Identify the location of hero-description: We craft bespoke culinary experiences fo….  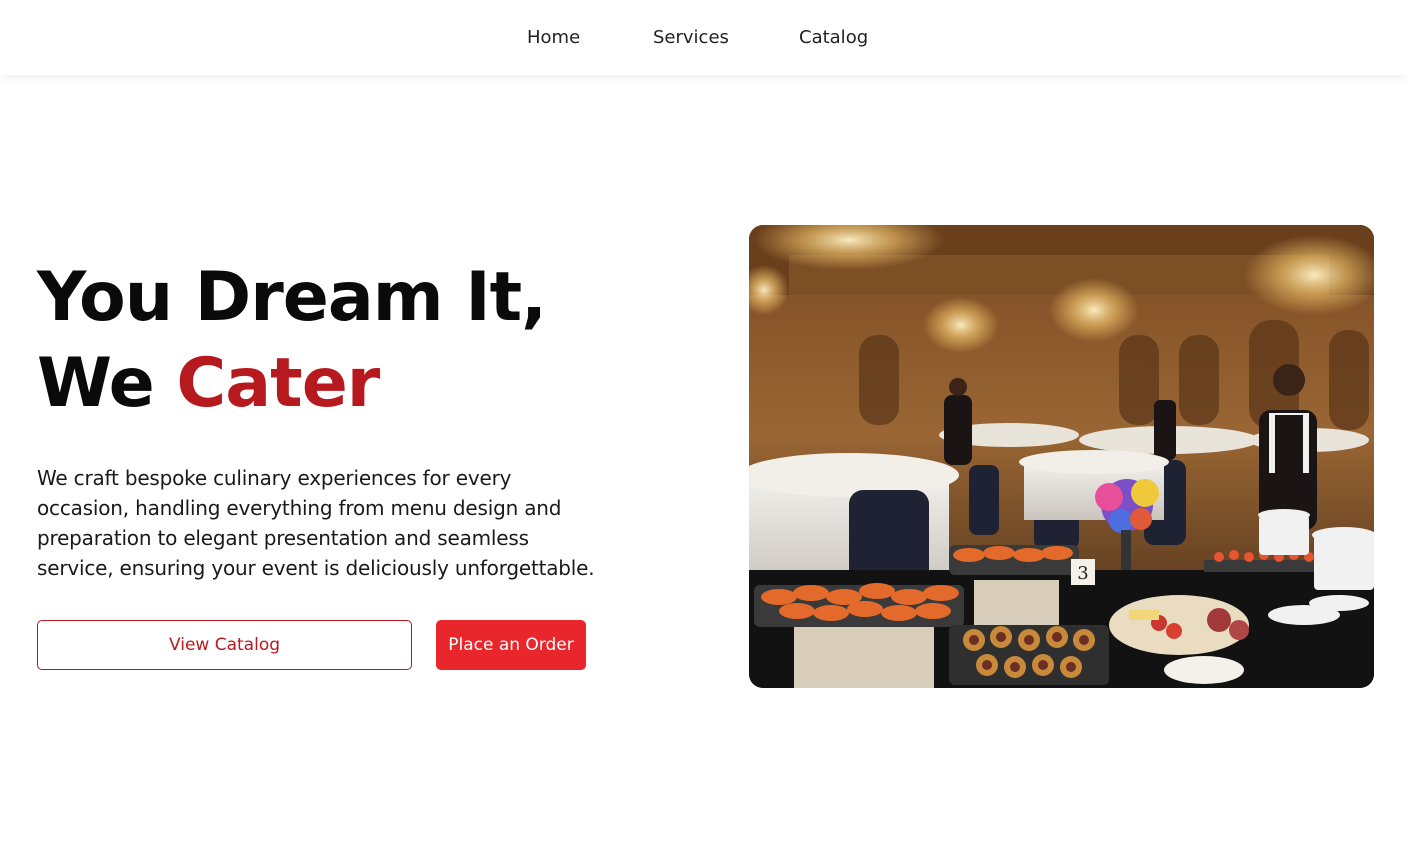
(316, 523).